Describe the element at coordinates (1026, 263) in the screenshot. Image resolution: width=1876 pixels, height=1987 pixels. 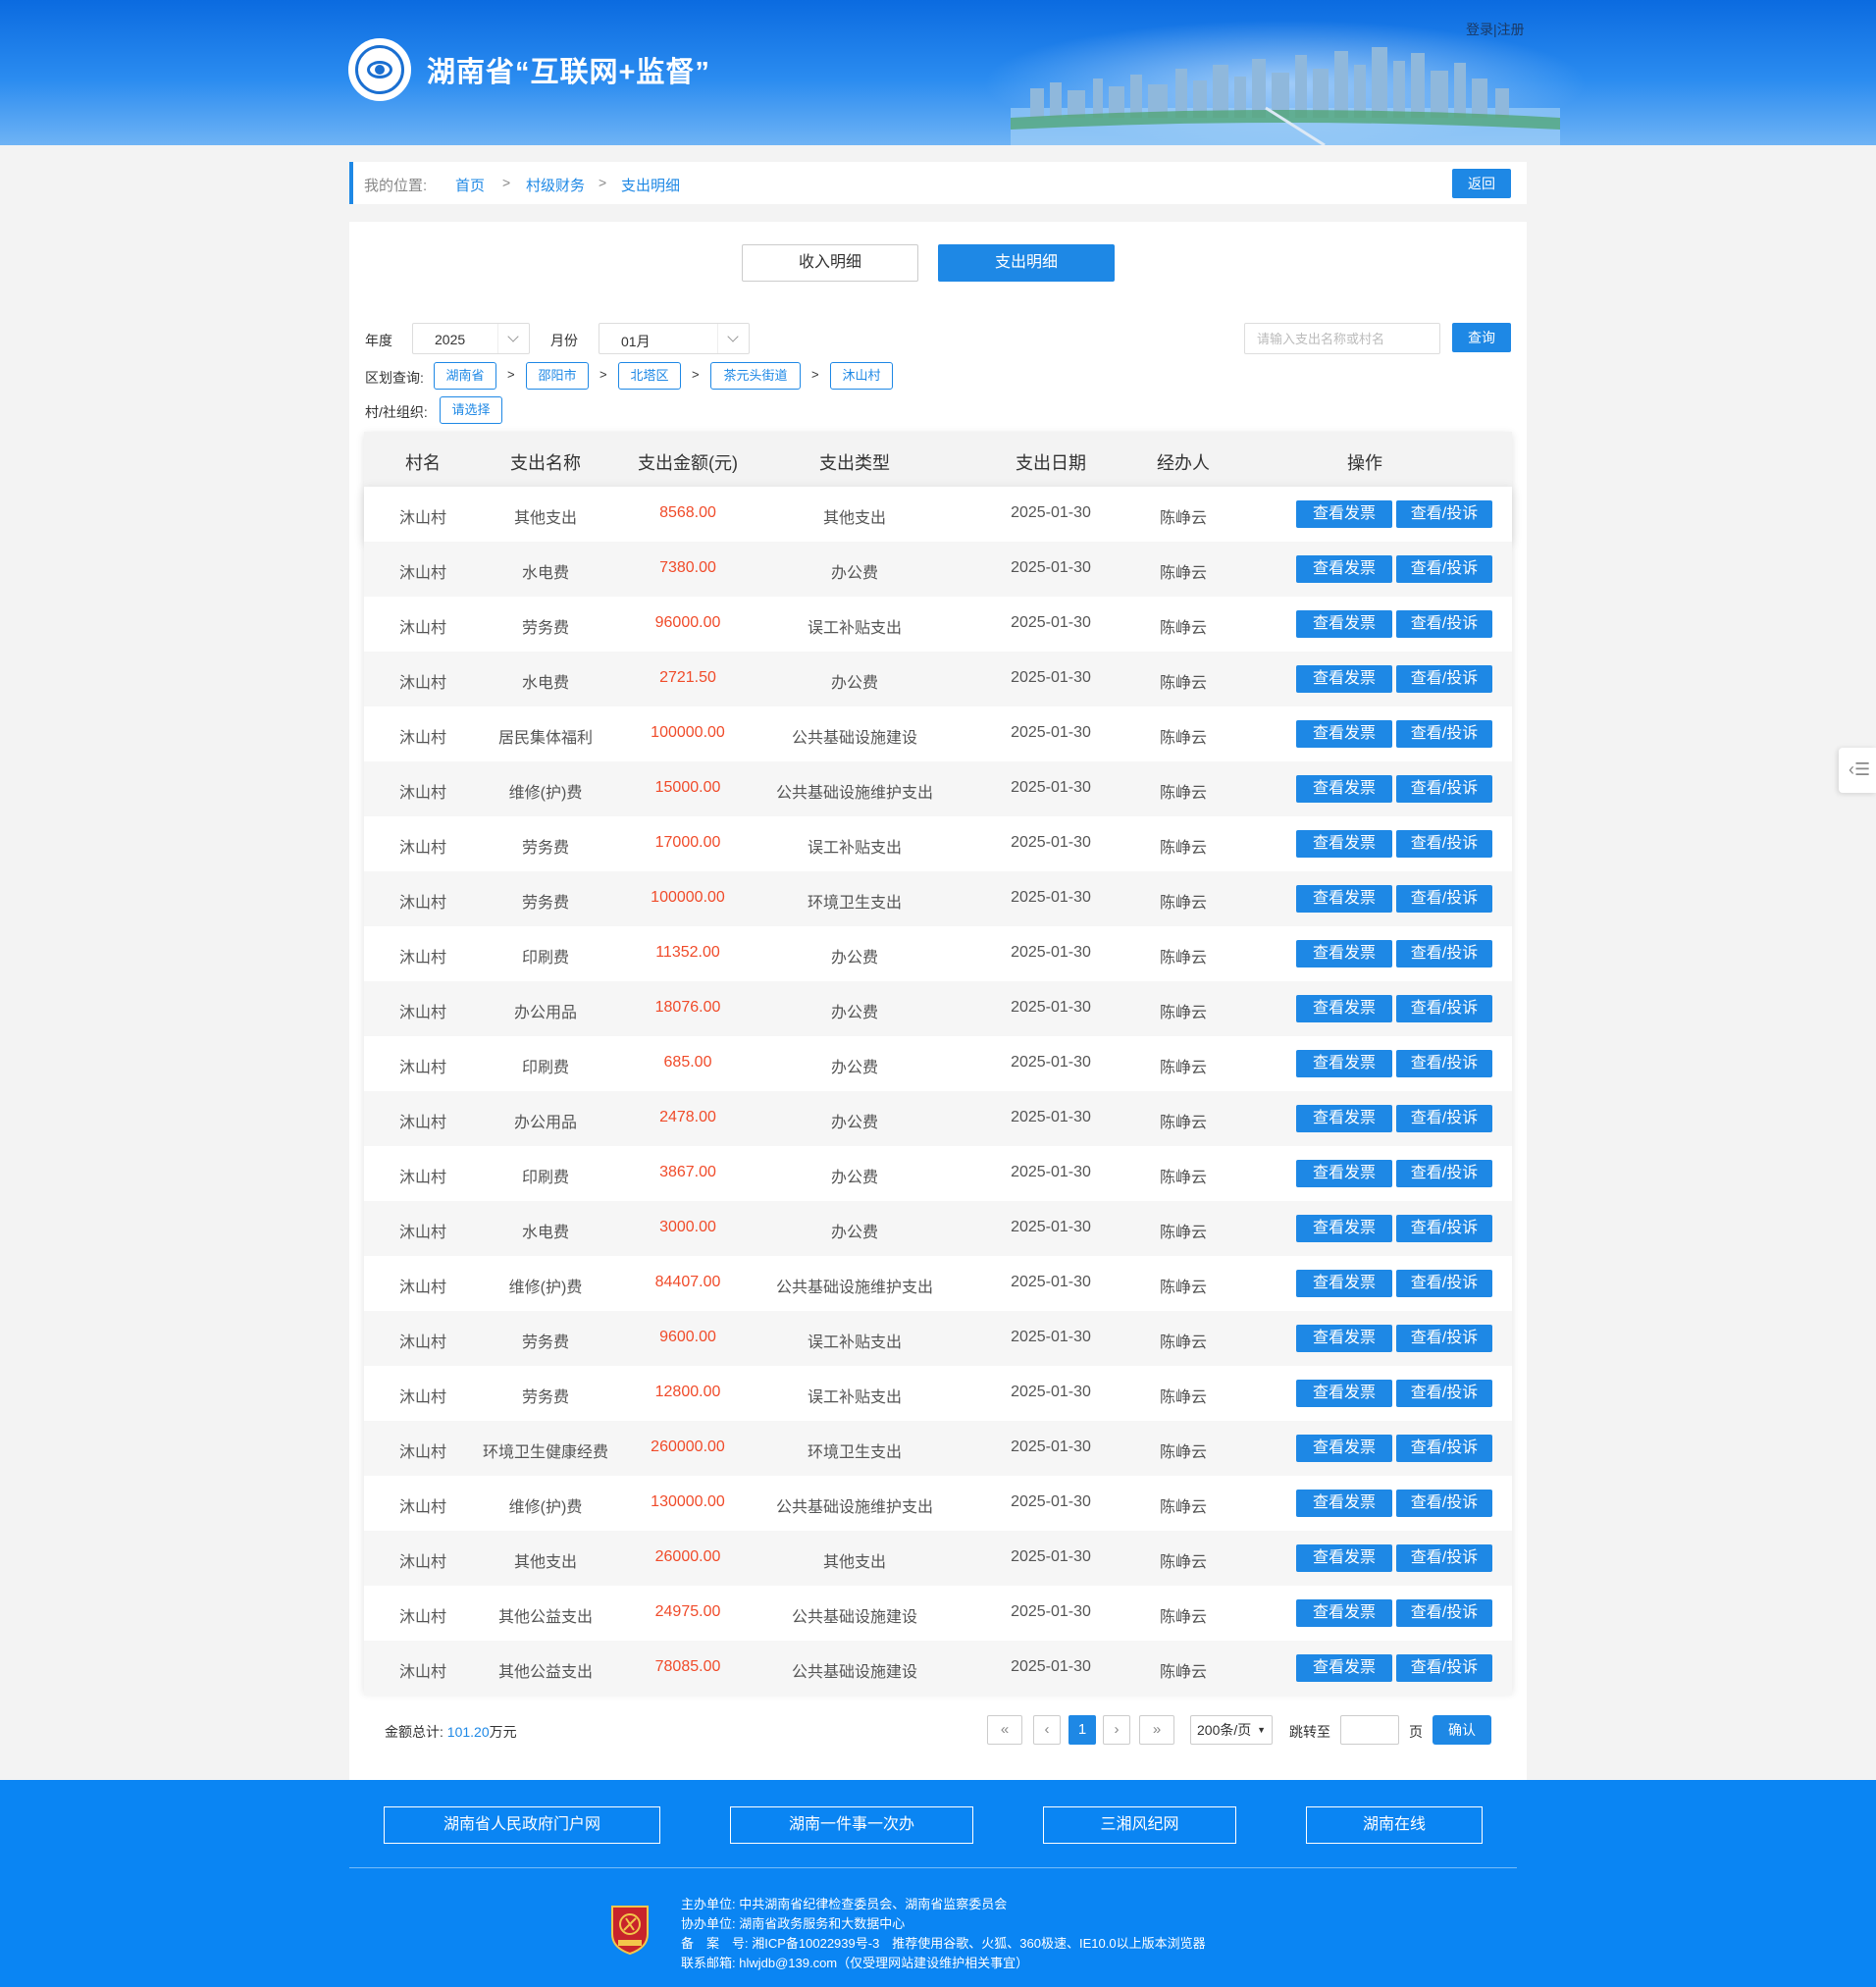
I see `tab-expense-detail: 支出明细` at that location.